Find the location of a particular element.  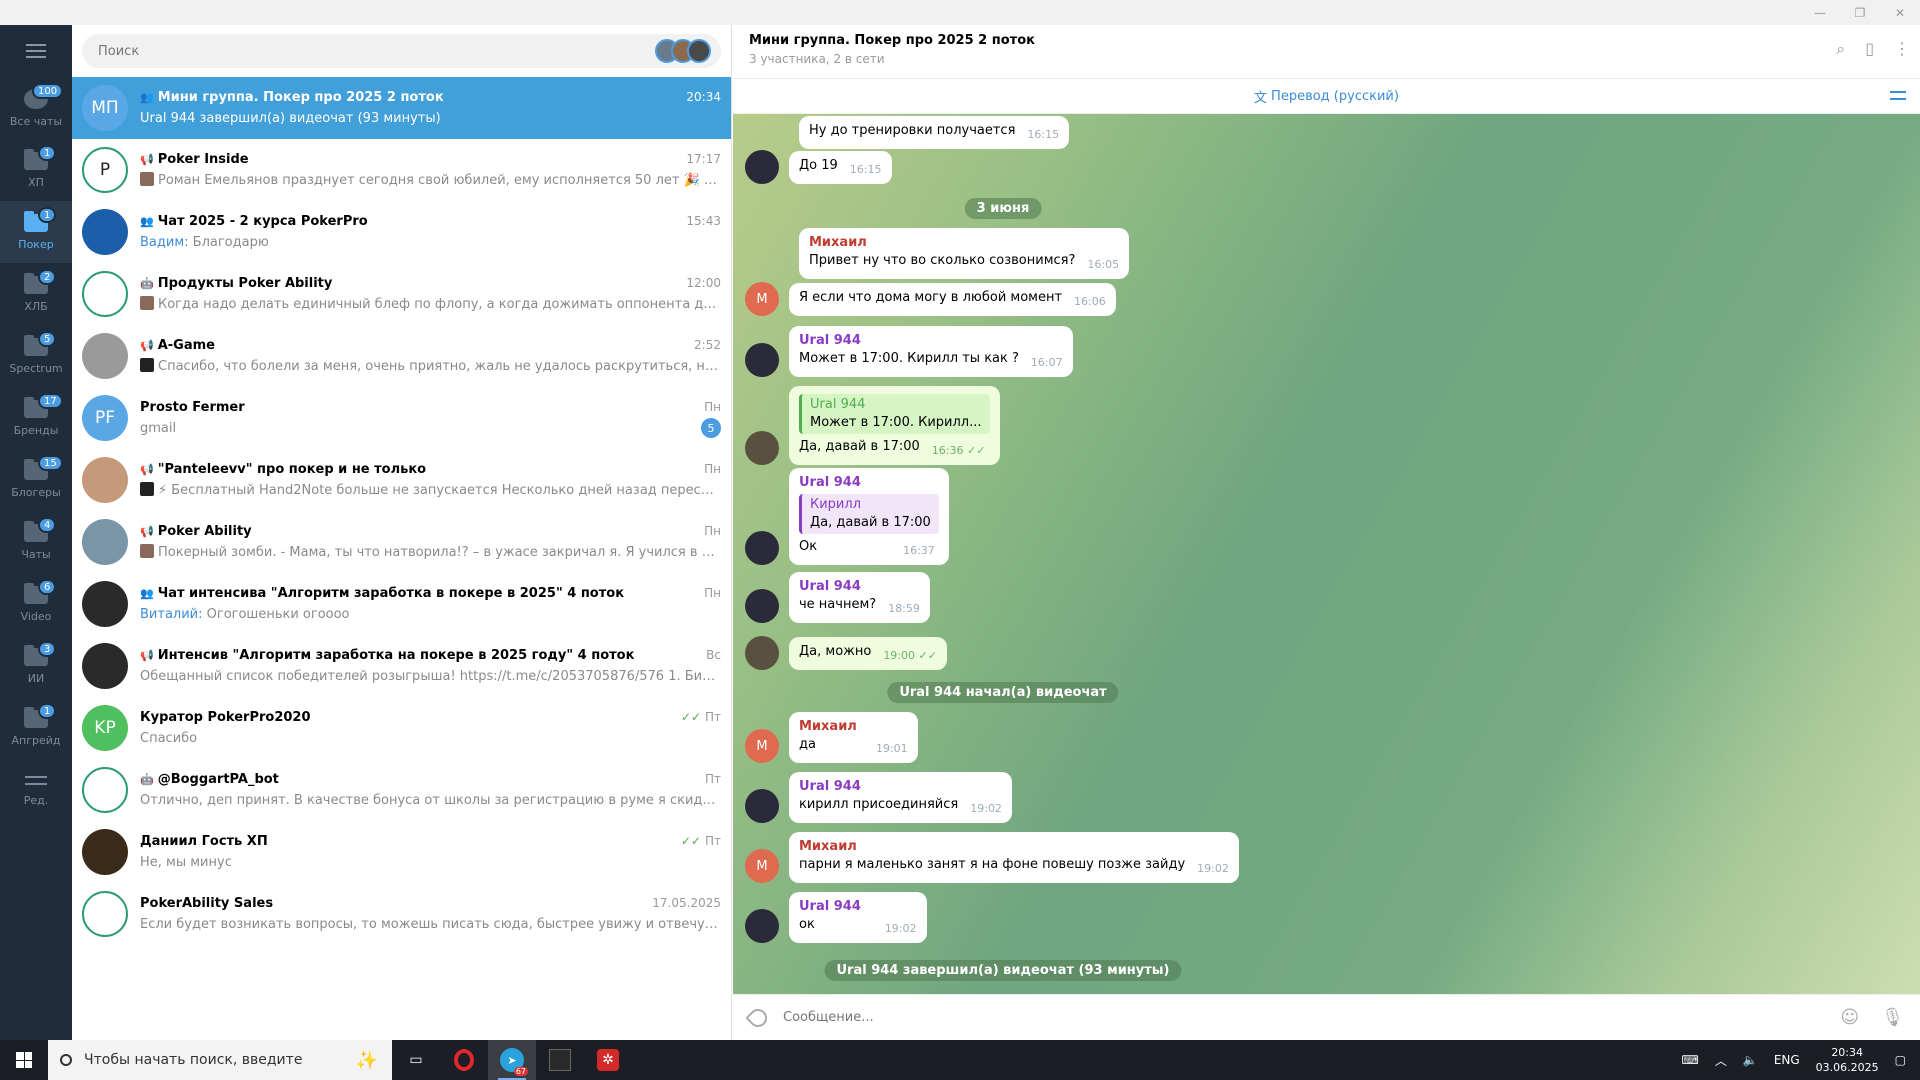

folder-4: Spectrum 5 is located at coordinates (36, 356).